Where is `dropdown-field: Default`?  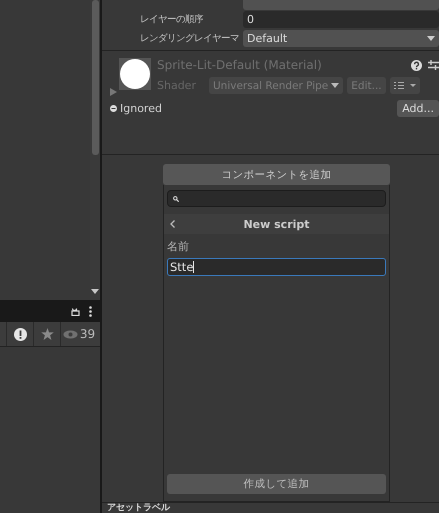
dropdown-field: Default is located at coordinates (341, 38).